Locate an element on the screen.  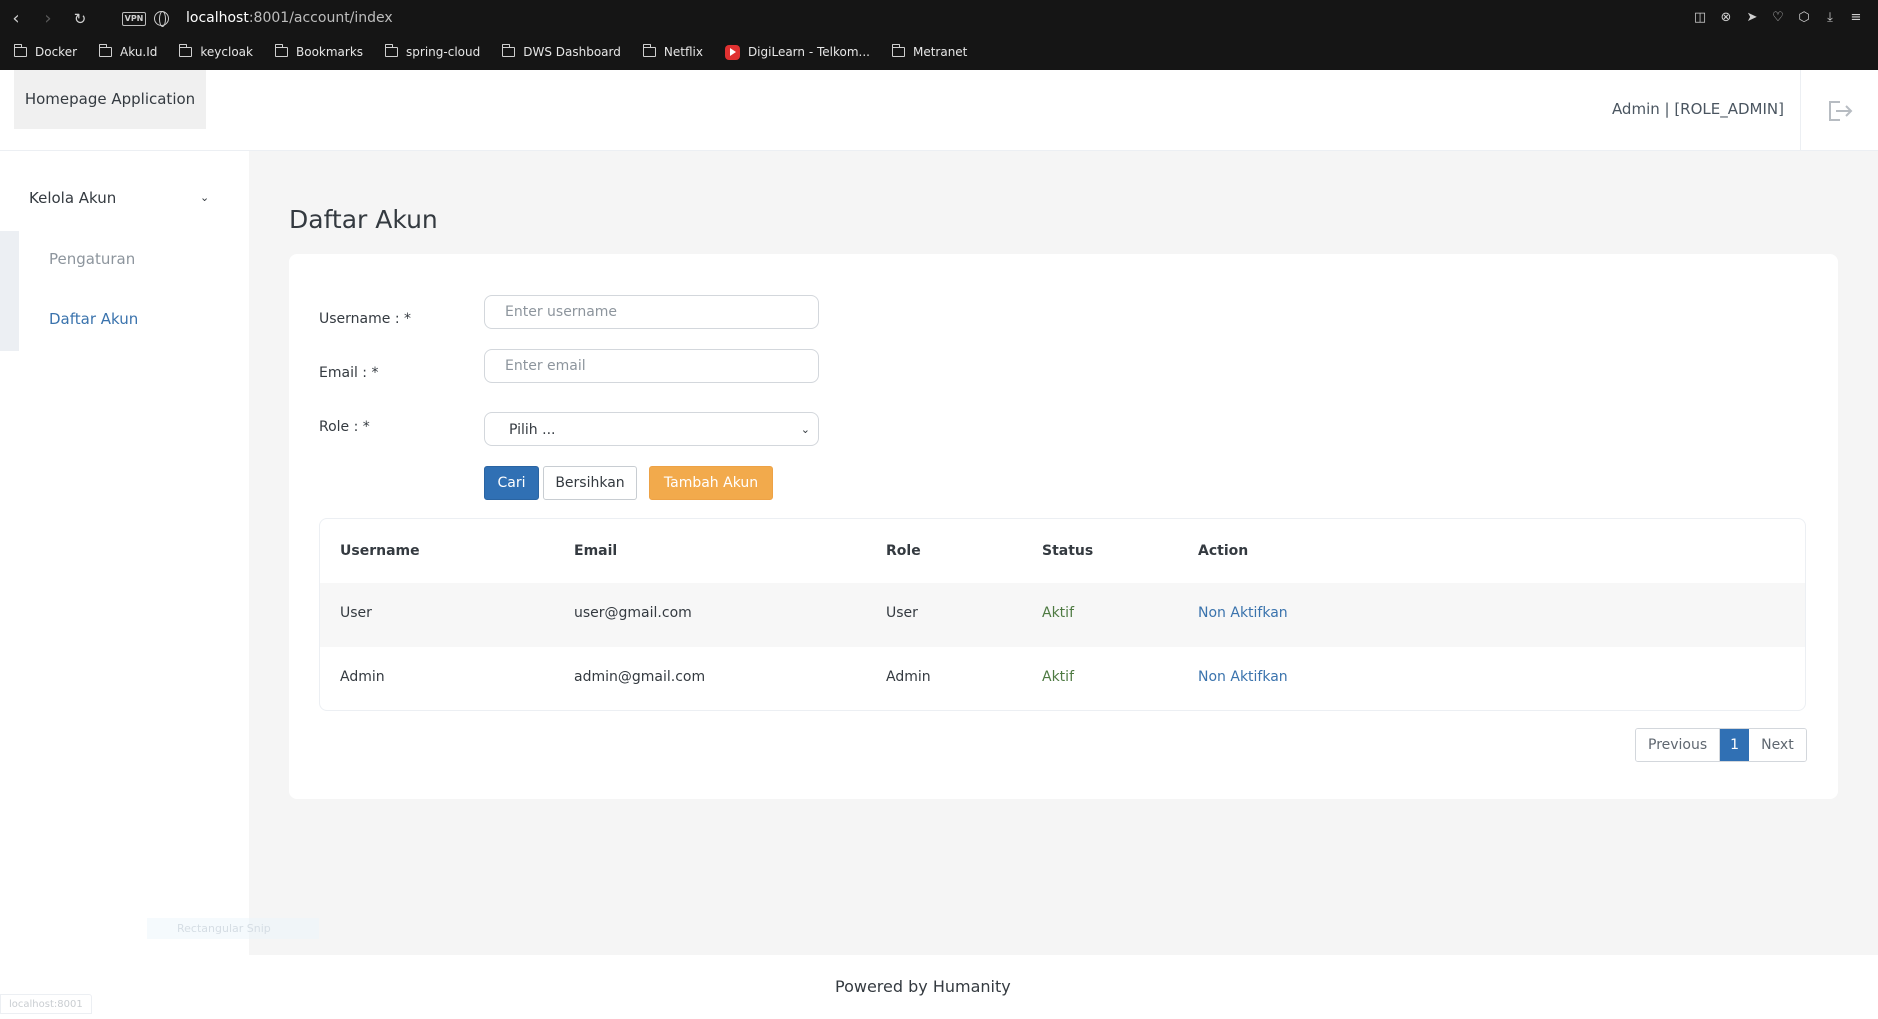
sidebar-group-kelola-akun: Kelola Akun is located at coordinates (124, 198).